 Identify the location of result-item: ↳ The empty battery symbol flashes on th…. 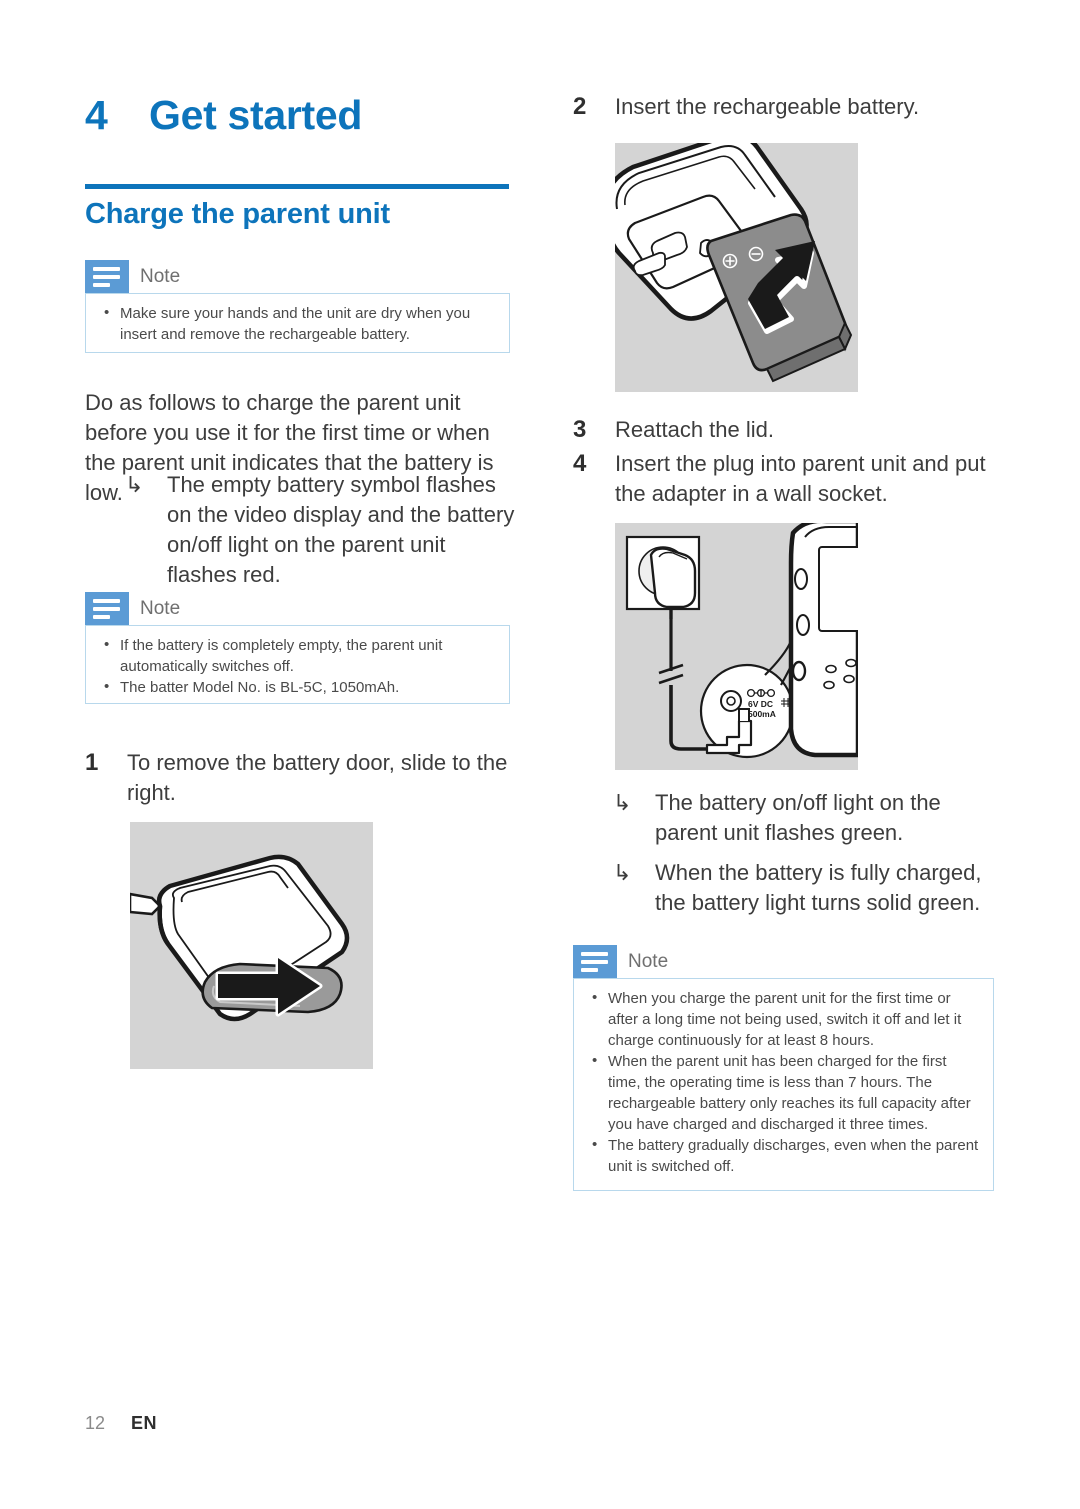
(322, 530).